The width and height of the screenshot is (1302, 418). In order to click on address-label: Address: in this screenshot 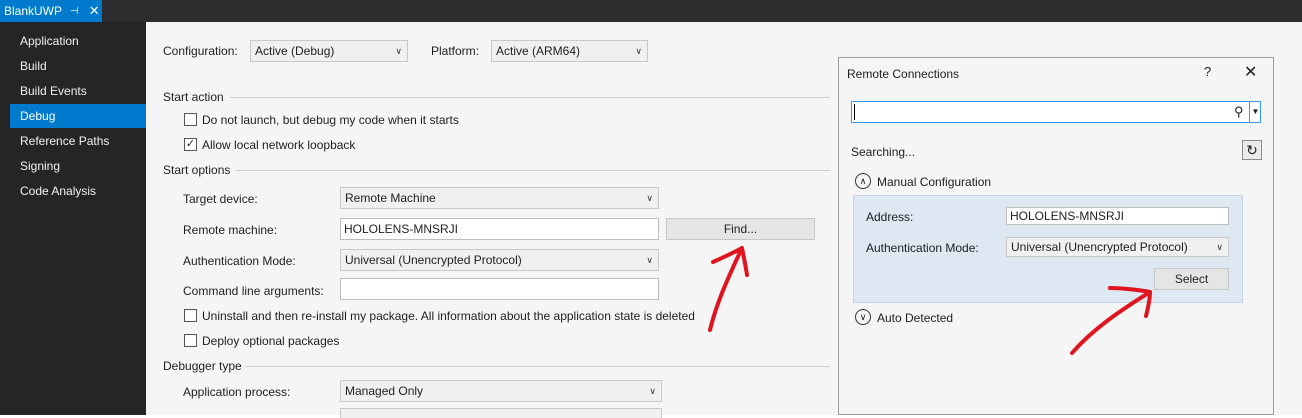, I will do `click(890, 217)`.